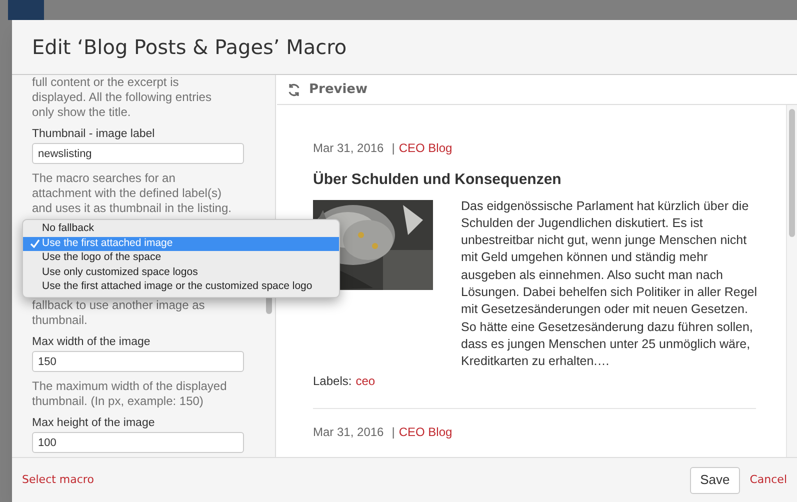  I want to click on post-title: Über Schulden und Konsequenzen, so click(534, 180).